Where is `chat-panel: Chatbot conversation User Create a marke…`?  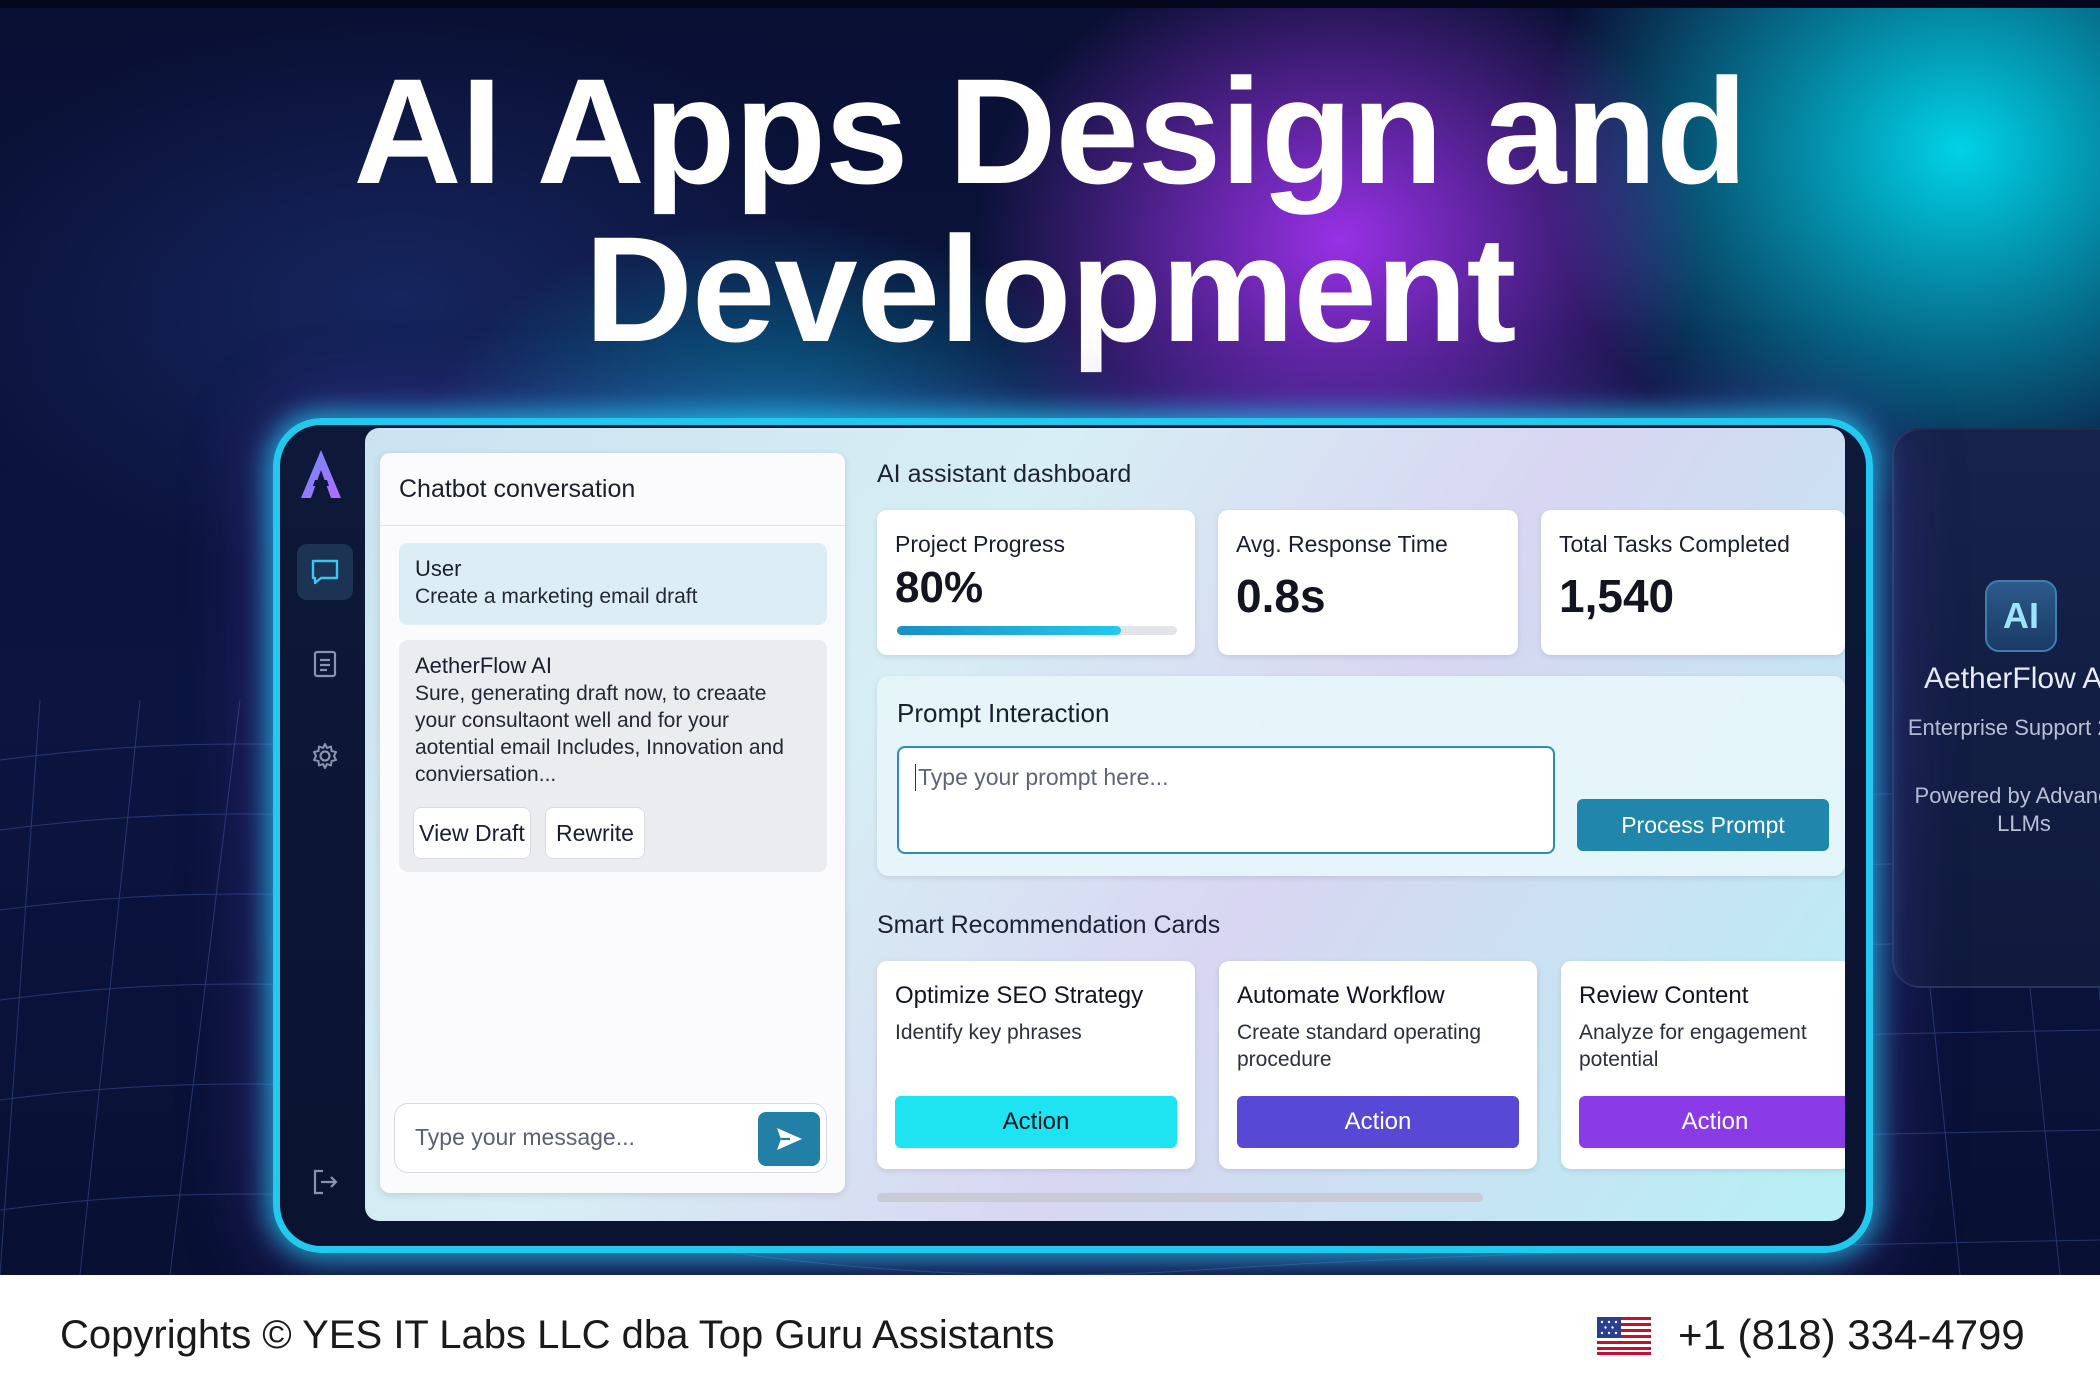 chat-panel: Chatbot conversation User Create a marke… is located at coordinates (612, 823).